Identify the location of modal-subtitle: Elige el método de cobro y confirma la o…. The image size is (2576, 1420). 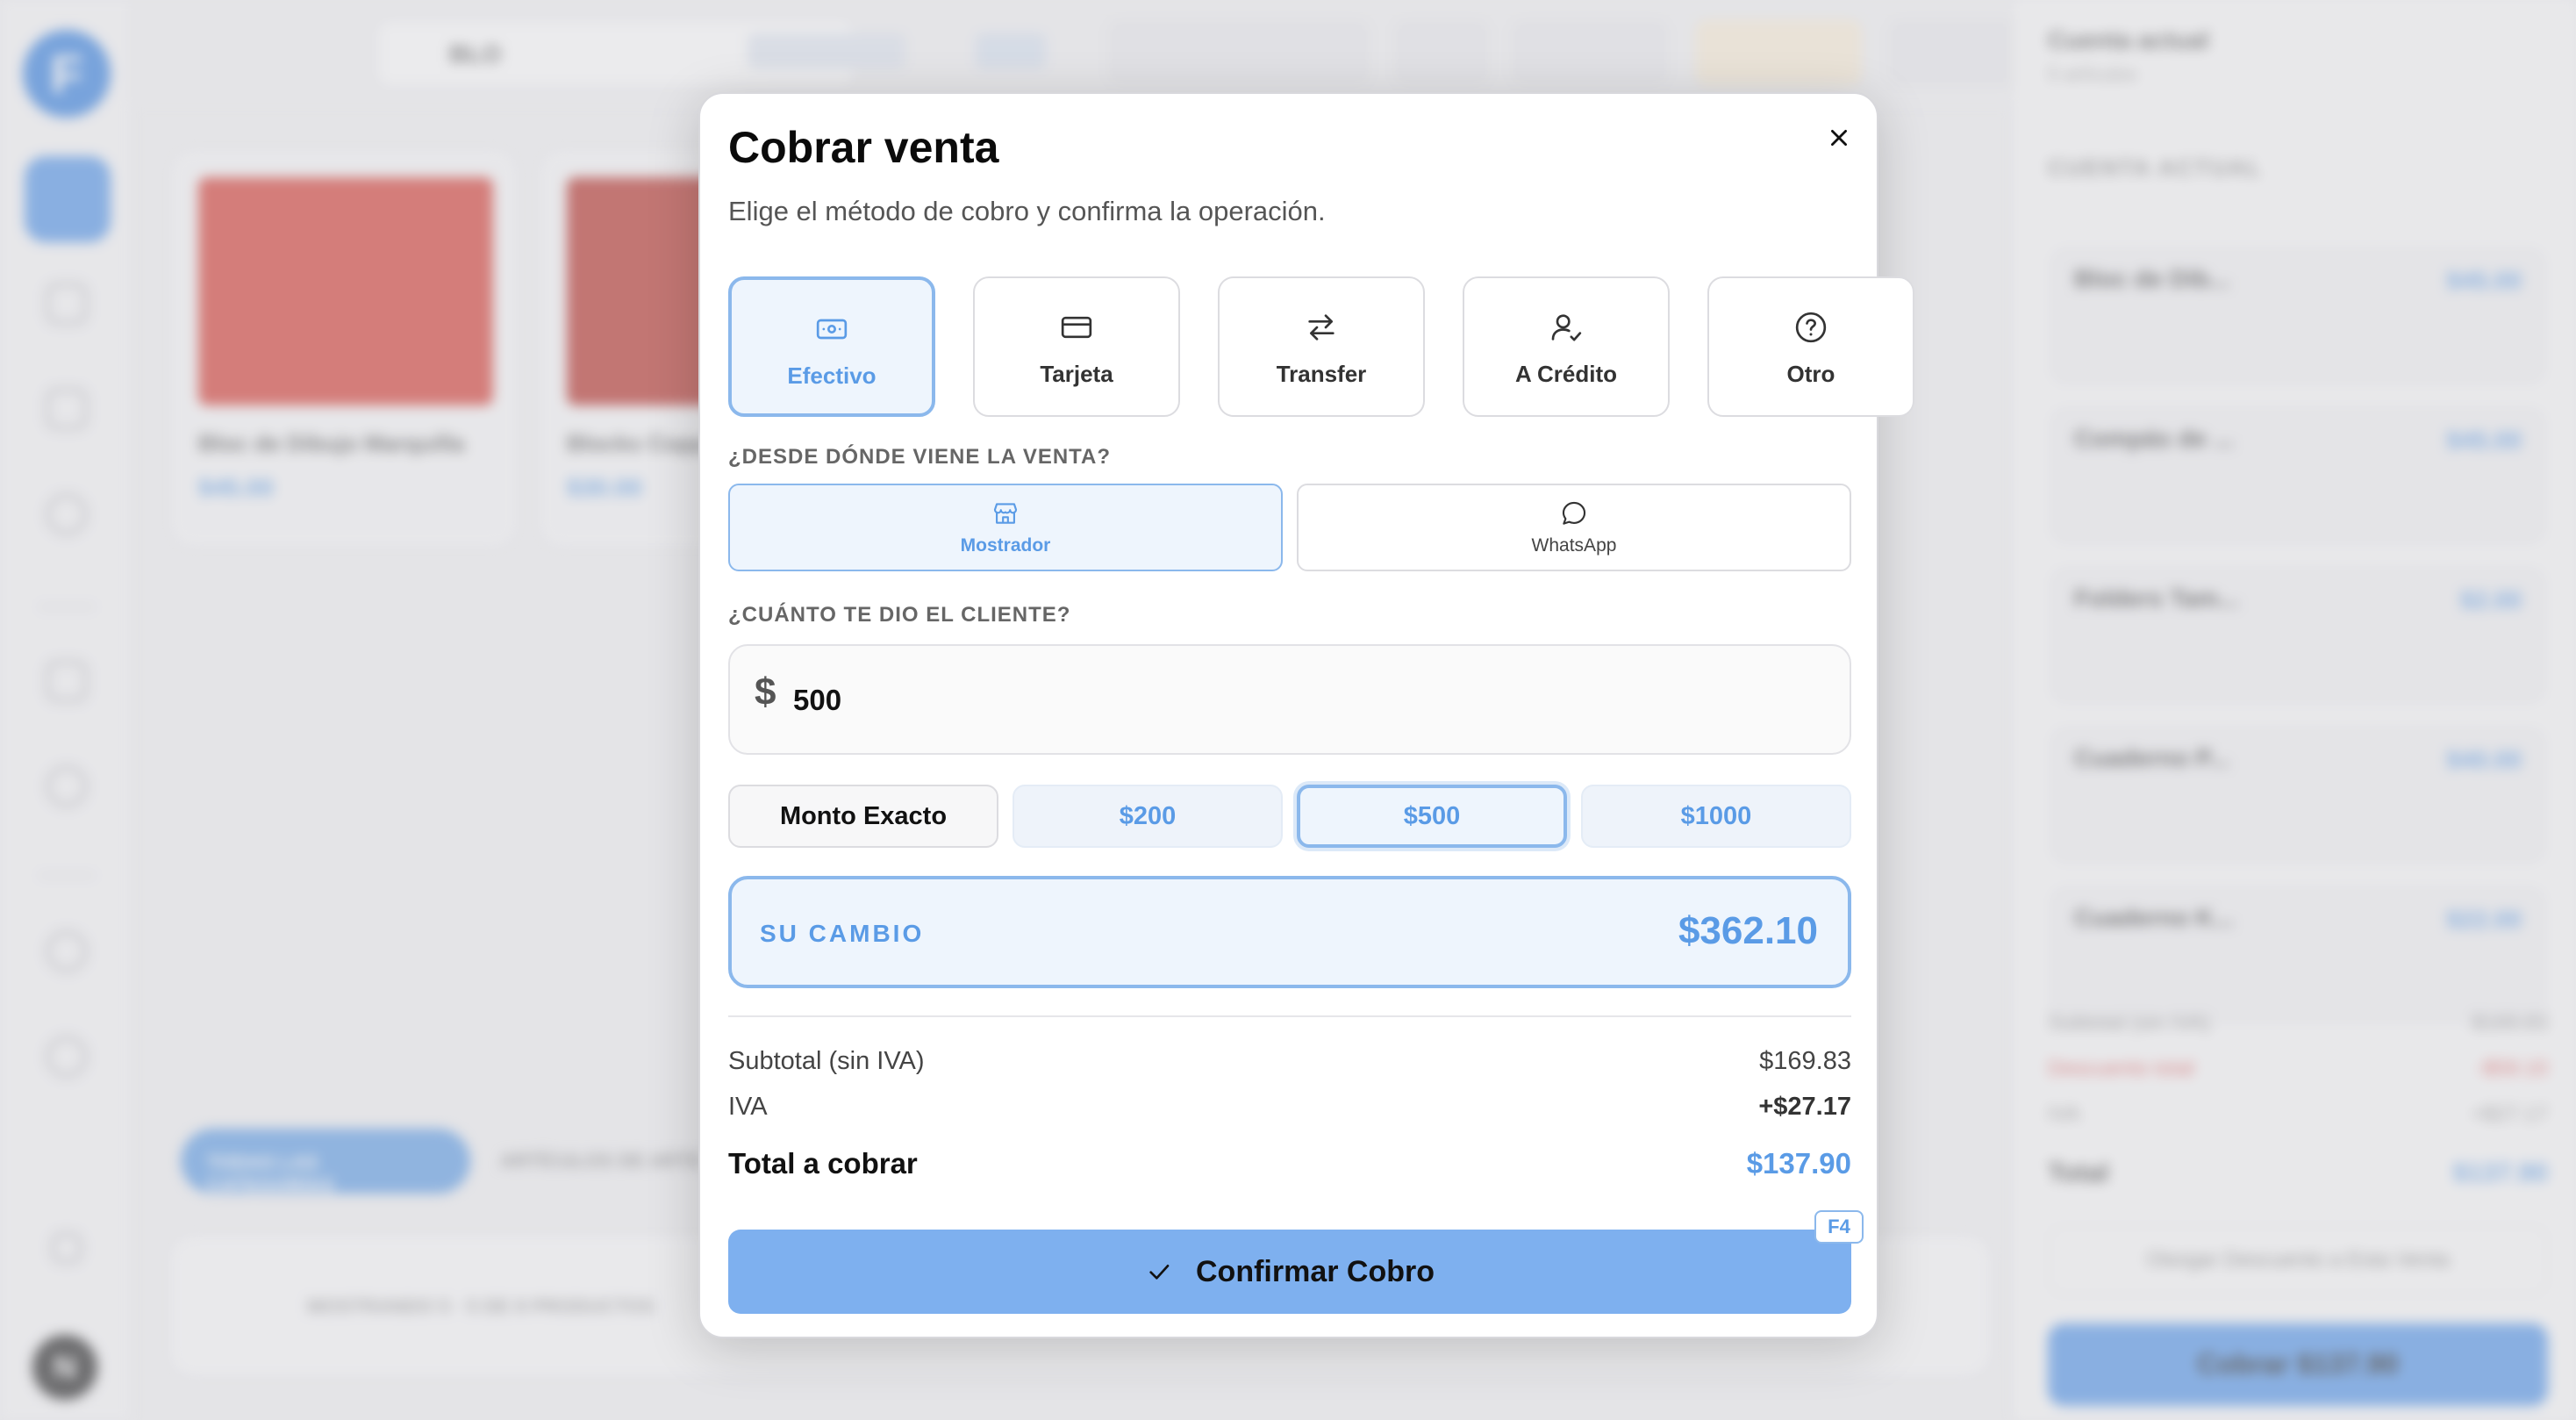
(1027, 211).